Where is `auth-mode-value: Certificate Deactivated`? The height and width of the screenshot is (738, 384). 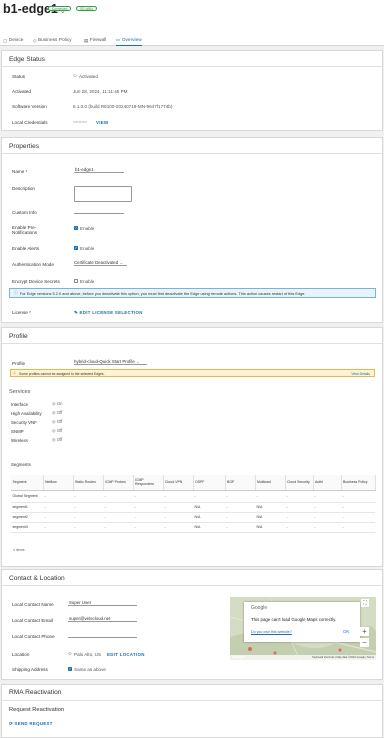 auth-mode-value: Certificate Deactivated is located at coordinates (96, 262).